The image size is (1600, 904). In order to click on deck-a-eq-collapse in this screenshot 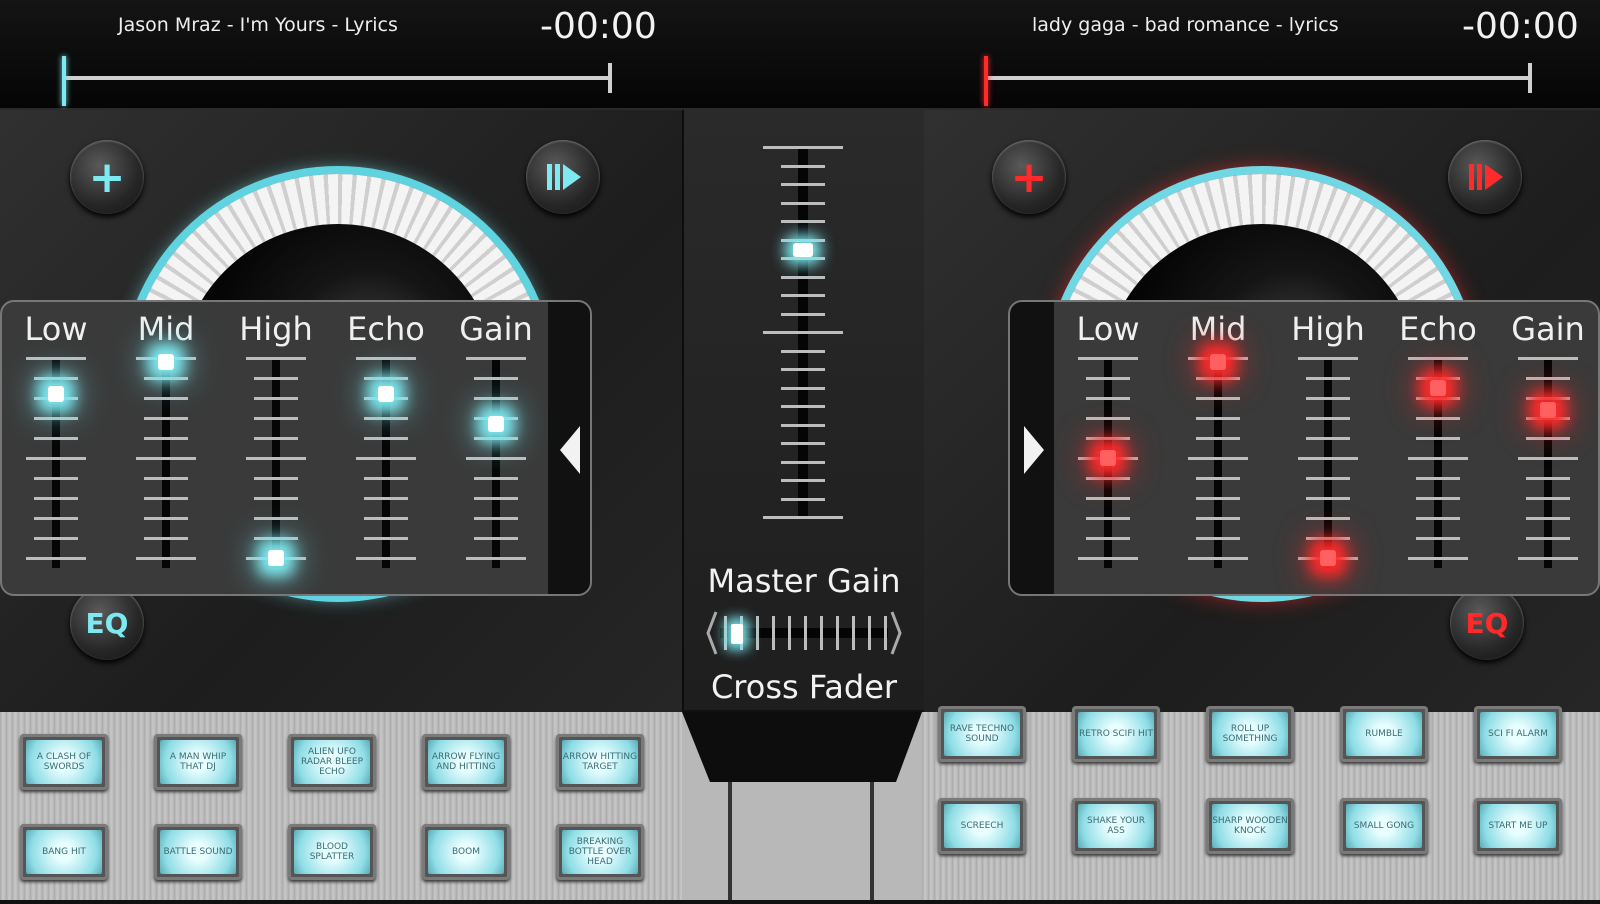, I will do `click(569, 448)`.